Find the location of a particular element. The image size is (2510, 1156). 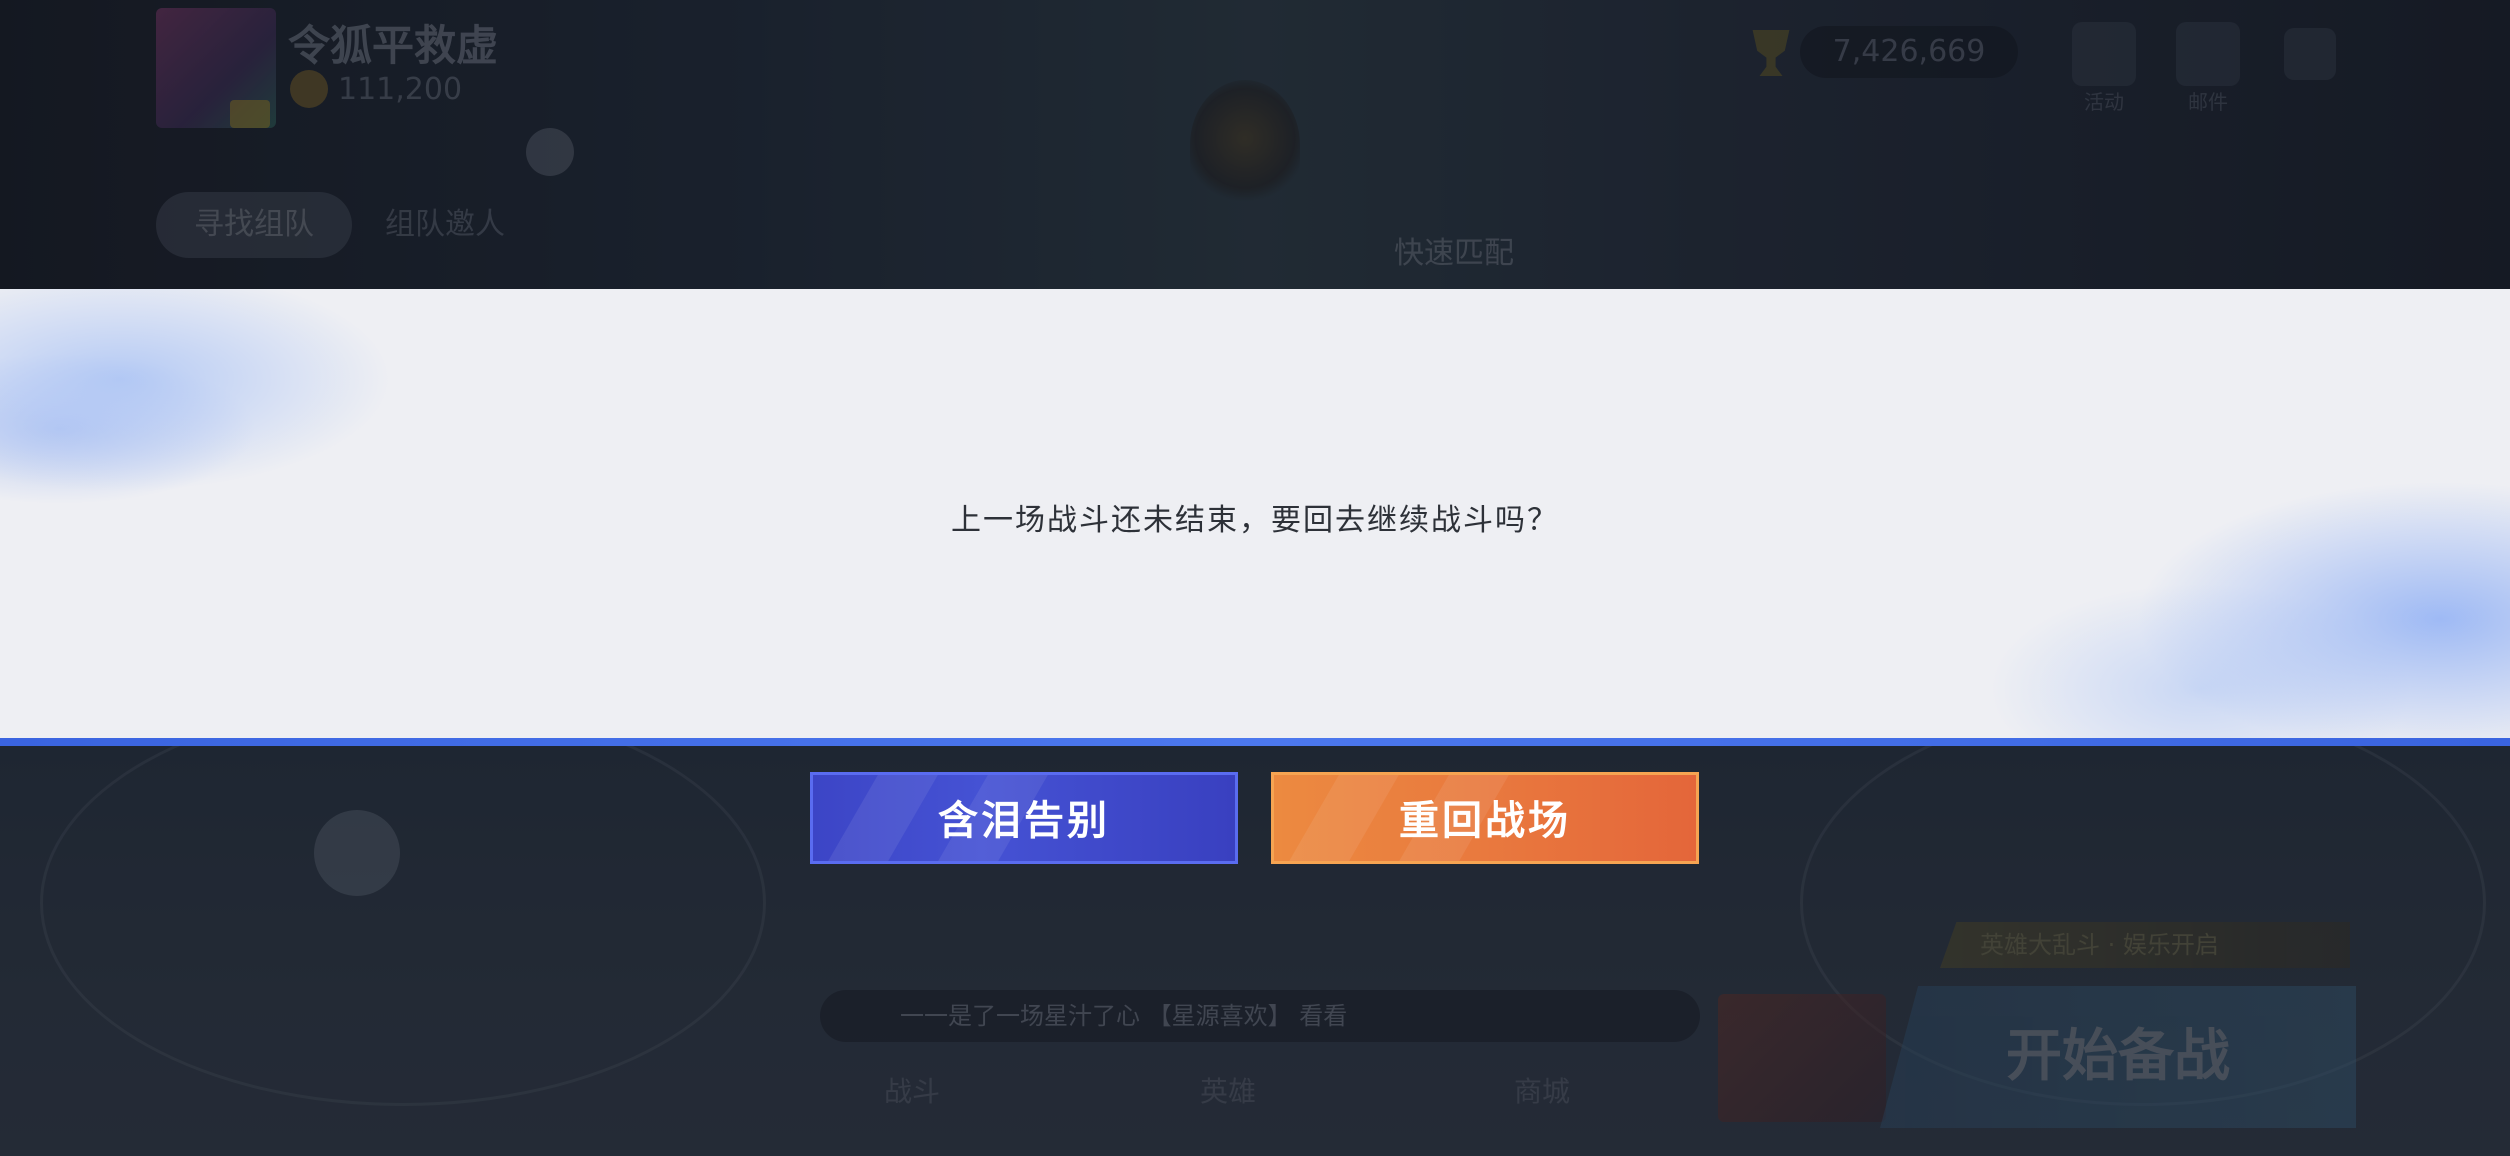

return-button-label: 重回战场 is located at coordinates (1485, 821).